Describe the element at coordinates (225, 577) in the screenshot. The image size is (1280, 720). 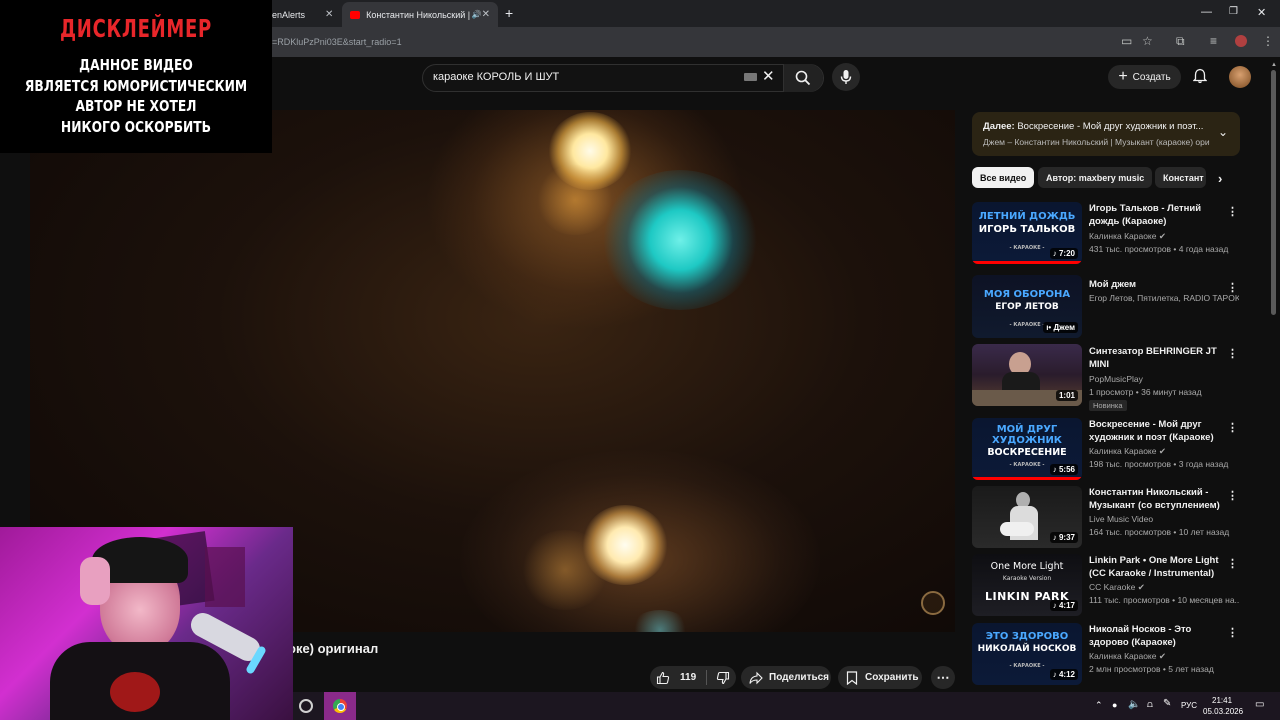
I see `wall-poster` at that location.